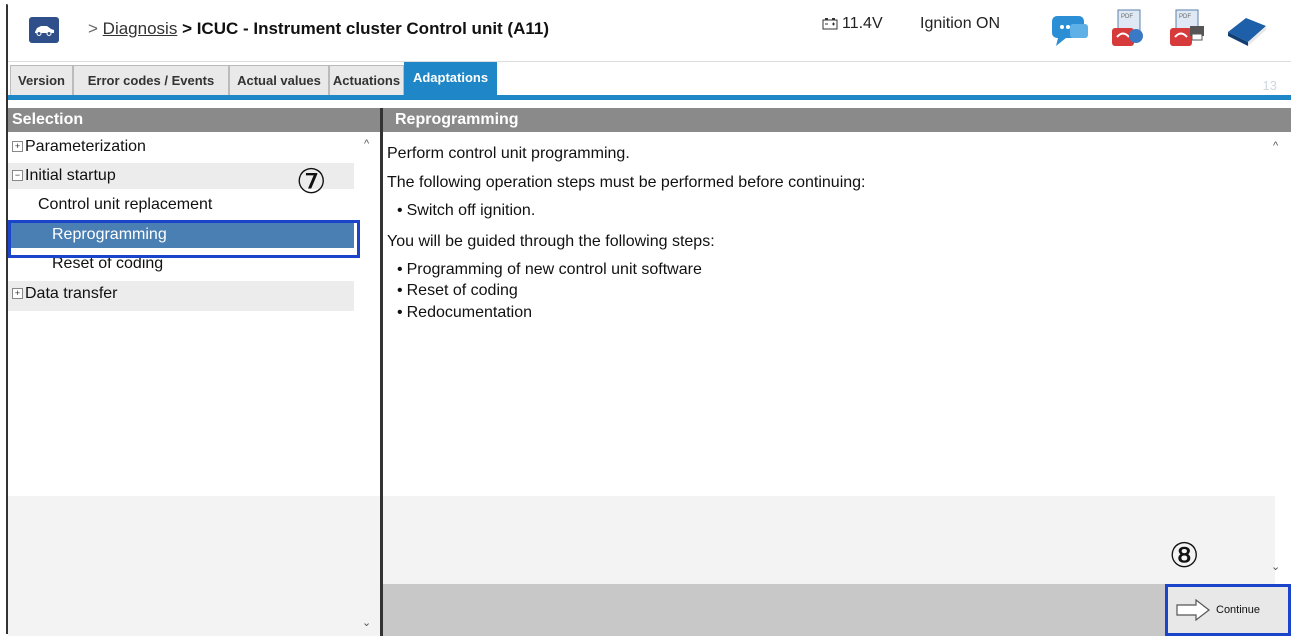  I want to click on tree-item-parameterization: + Parameterization, so click(181, 147).